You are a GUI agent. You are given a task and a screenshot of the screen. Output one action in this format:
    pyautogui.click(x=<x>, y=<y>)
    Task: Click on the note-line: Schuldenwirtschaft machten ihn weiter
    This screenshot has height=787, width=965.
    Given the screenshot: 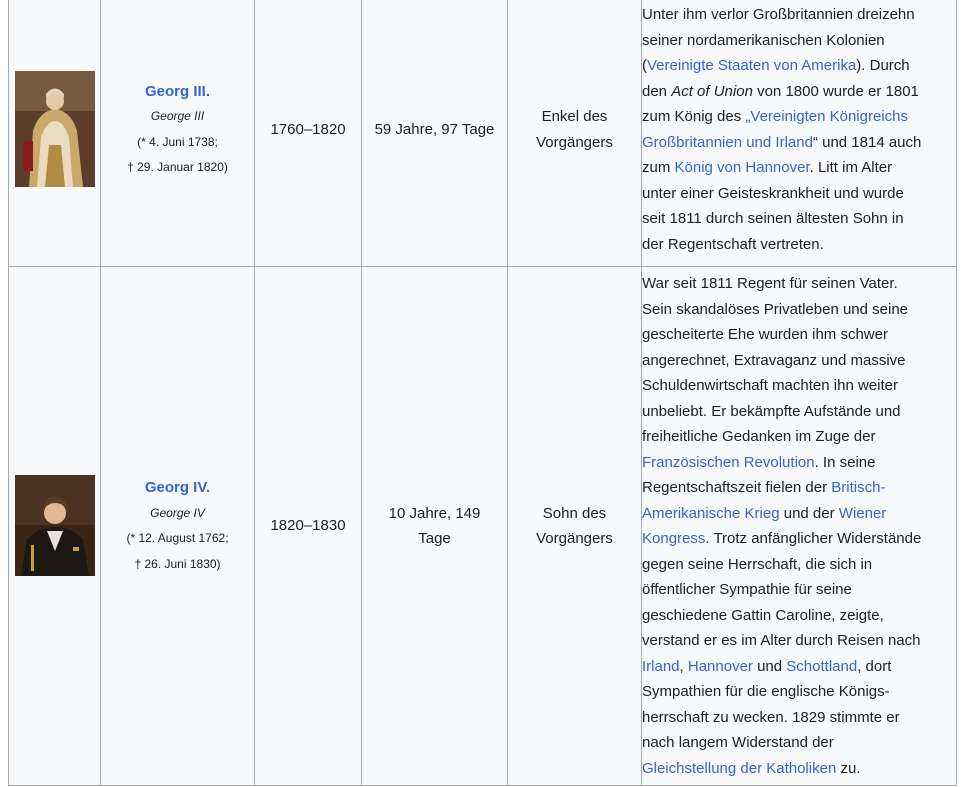 What is the action you would take?
    pyautogui.click(x=799, y=386)
    